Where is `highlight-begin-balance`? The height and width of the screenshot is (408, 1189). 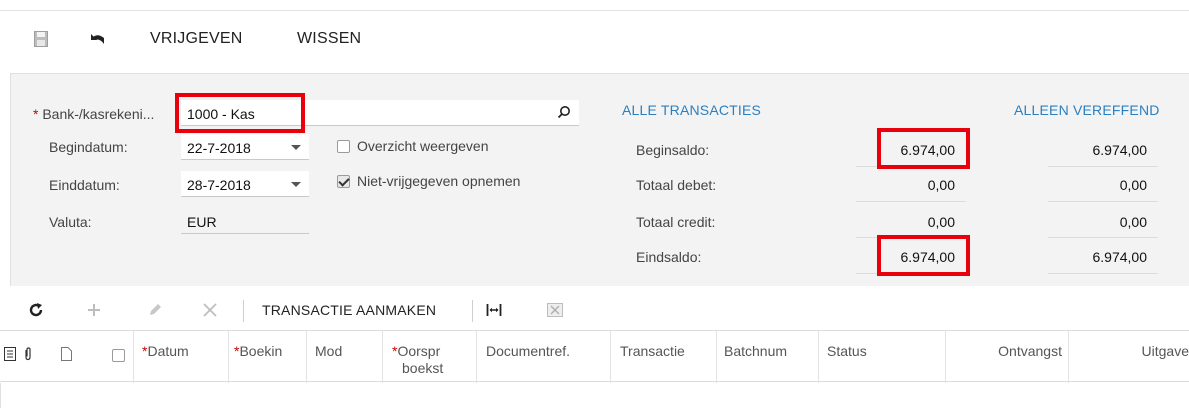 highlight-begin-balance is located at coordinates (923, 148).